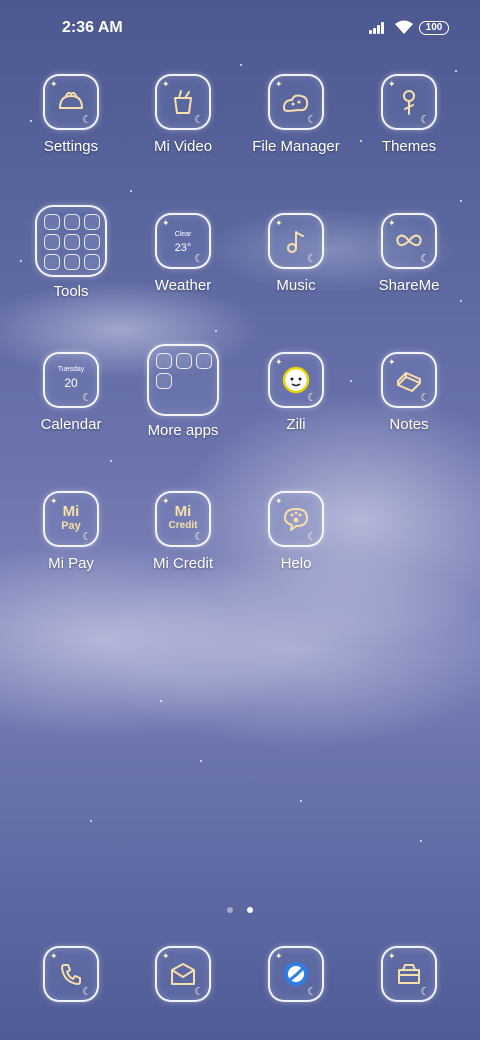 This screenshot has height=1040, width=480. What do you see at coordinates (296, 146) in the screenshot?
I see `app-label: File Manager` at bounding box center [296, 146].